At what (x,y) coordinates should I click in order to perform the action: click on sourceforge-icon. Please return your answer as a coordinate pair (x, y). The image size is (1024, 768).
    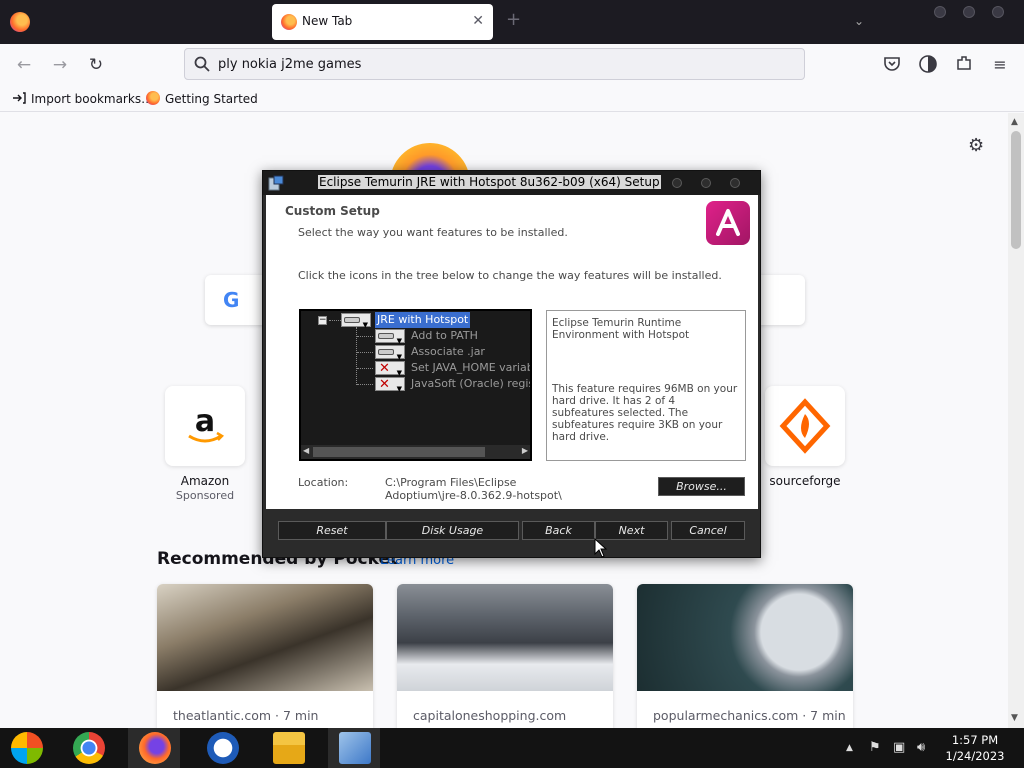
    Looking at the image, I should click on (805, 426).